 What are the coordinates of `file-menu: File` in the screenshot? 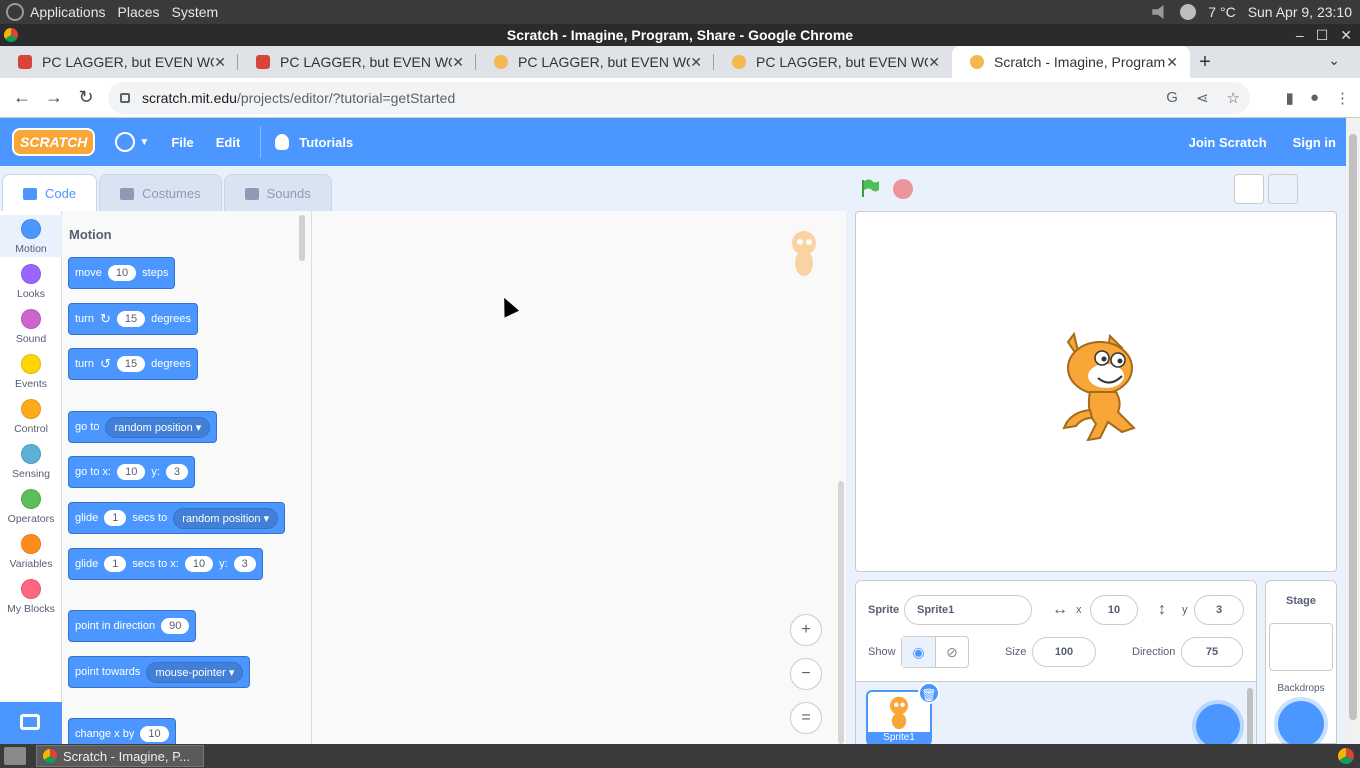 It's located at (182, 142).